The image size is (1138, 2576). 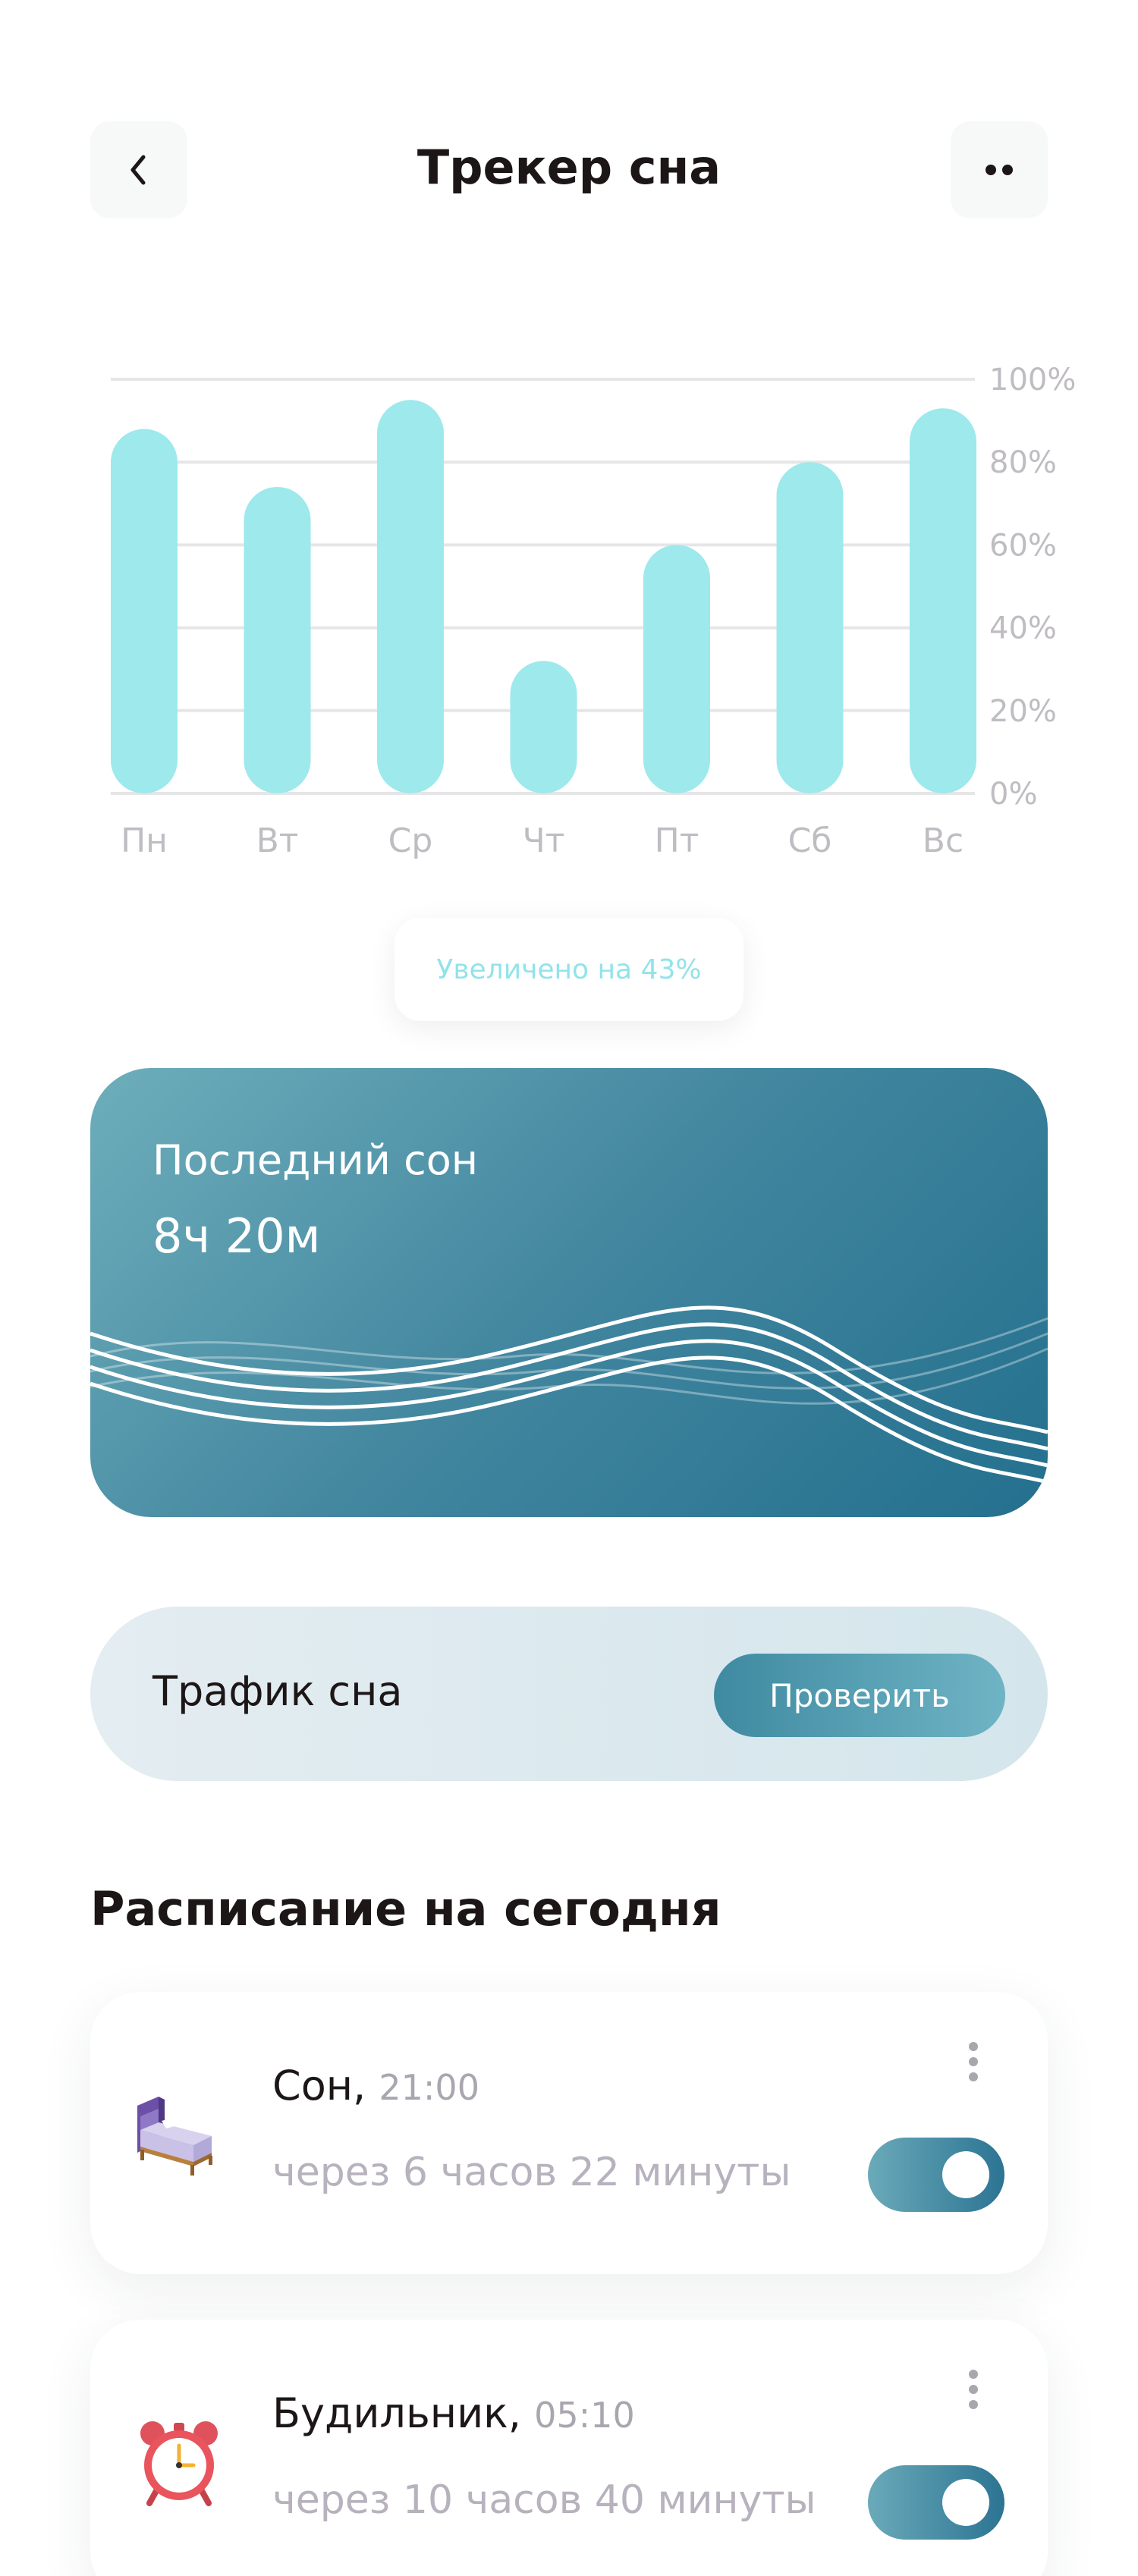 I want to click on x-tick-label: Пт, so click(x=677, y=840).